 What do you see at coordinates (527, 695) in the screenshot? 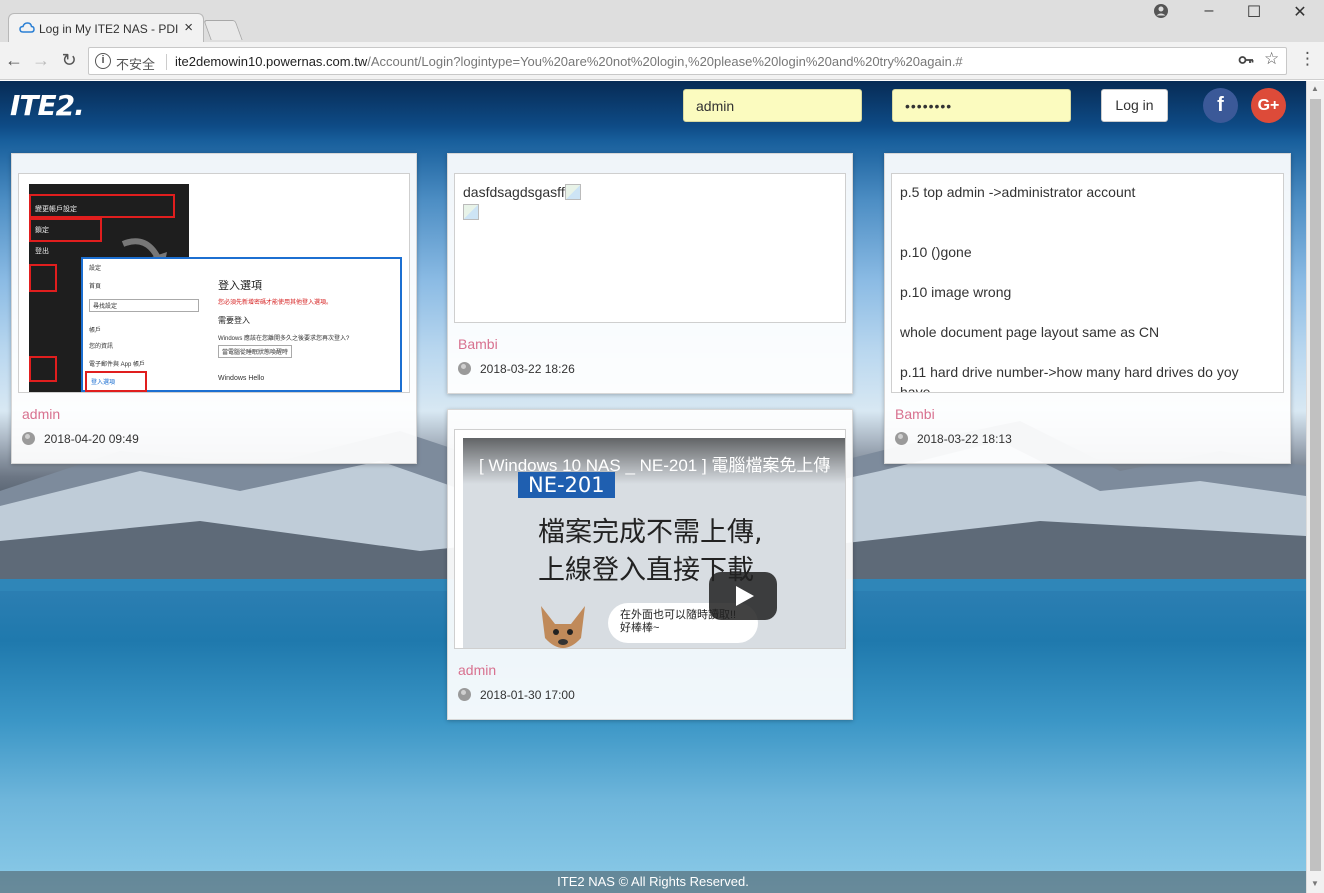
I see `date-text: 2018-01-30 17:00` at bounding box center [527, 695].